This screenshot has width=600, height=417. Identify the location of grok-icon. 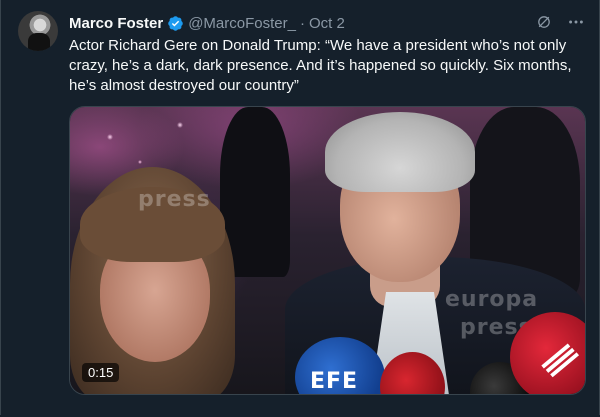
(544, 22).